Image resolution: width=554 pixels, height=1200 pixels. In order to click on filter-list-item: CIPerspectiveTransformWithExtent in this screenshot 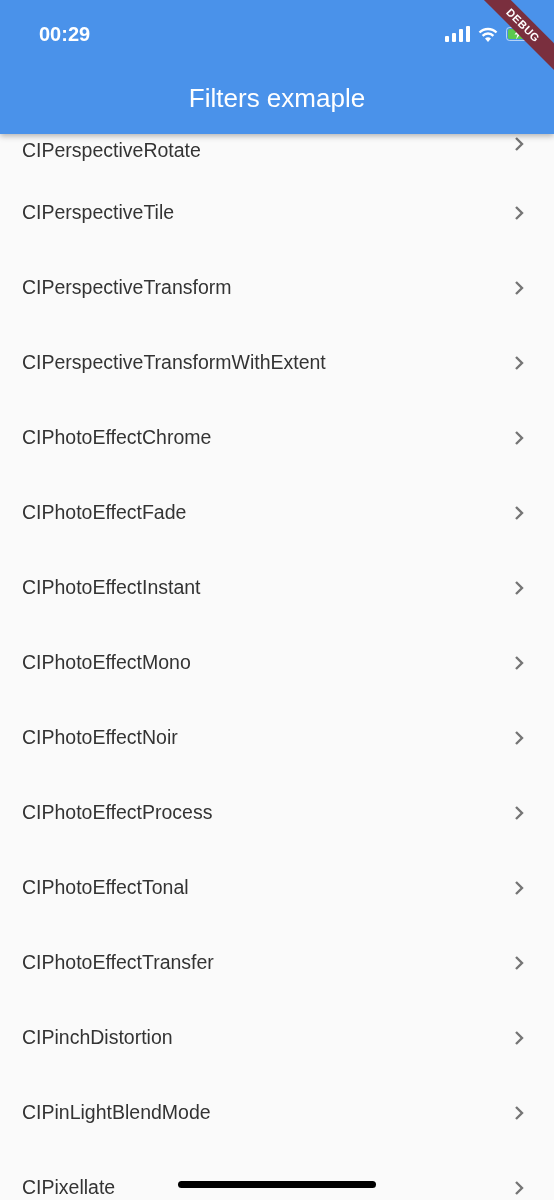, I will do `click(277, 362)`.